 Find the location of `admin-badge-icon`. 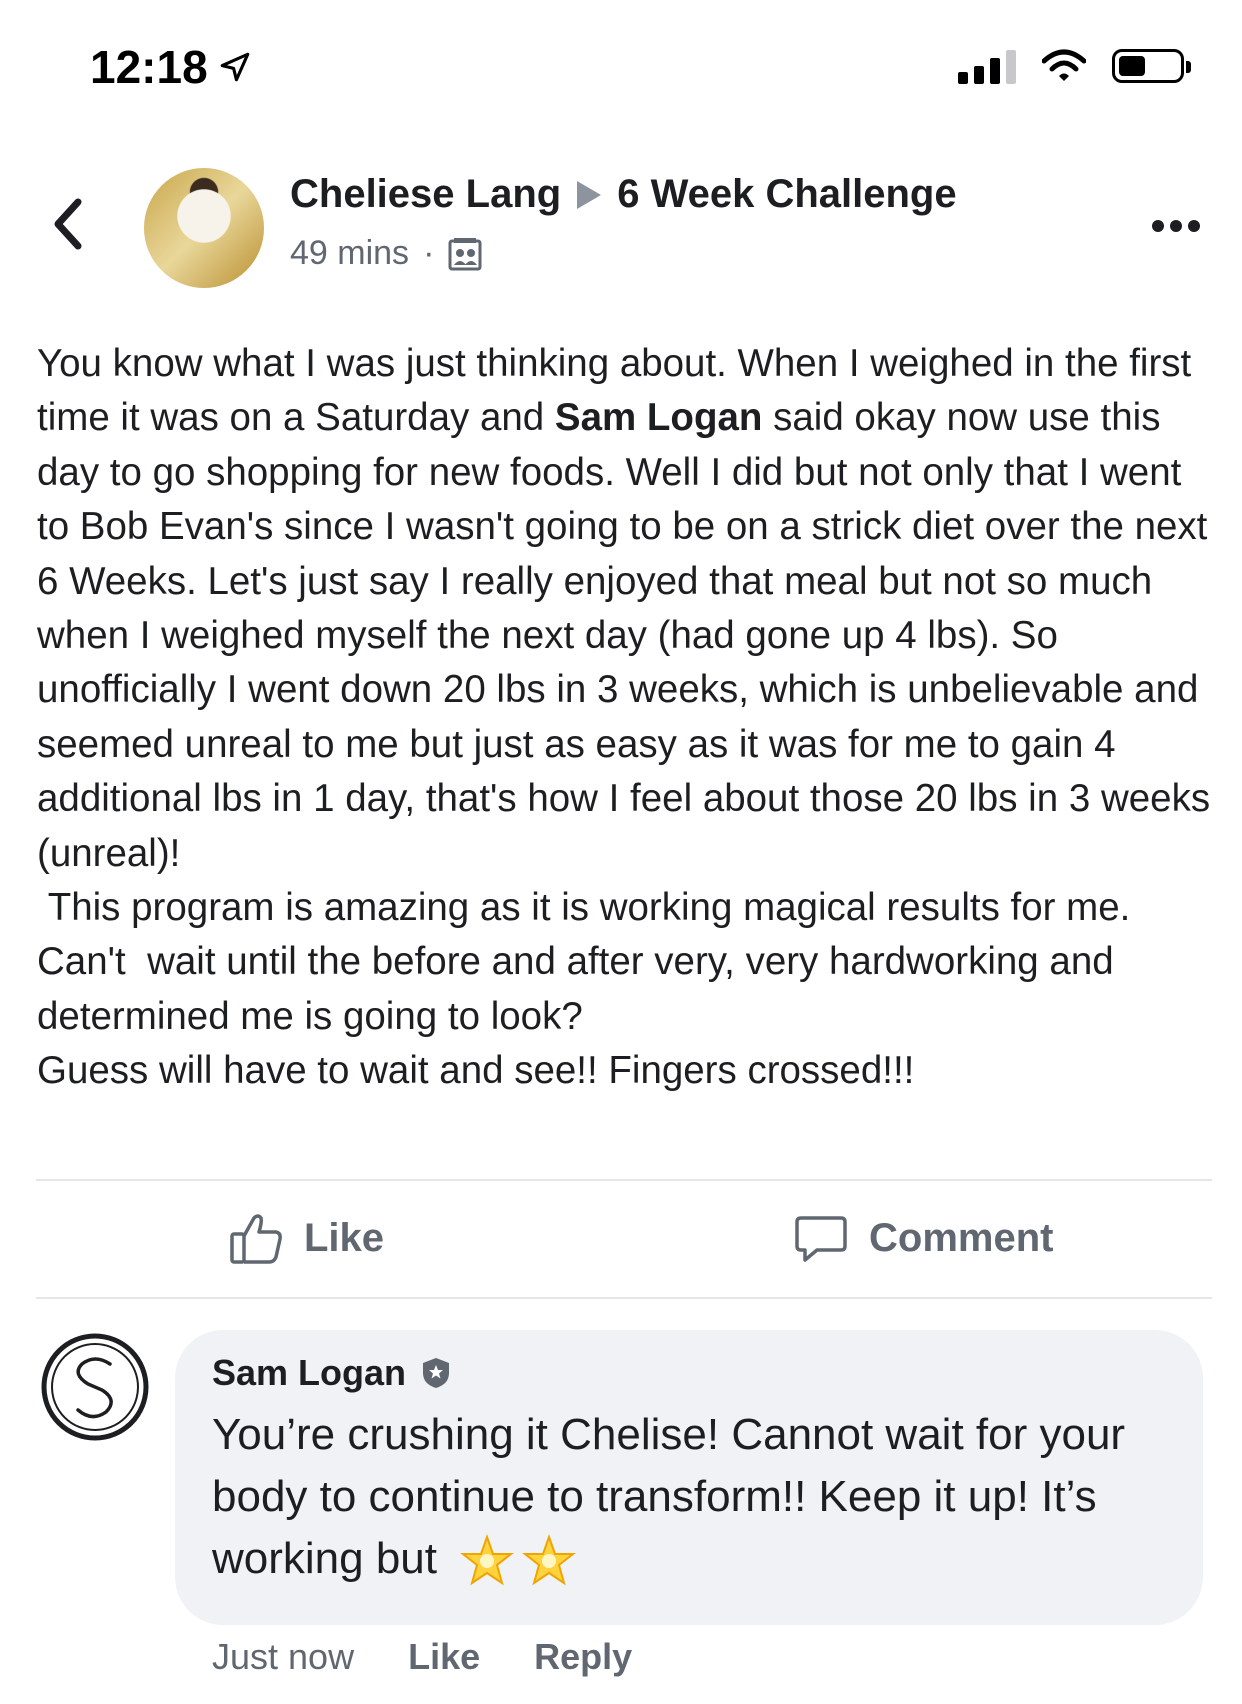

admin-badge-icon is located at coordinates (436, 1373).